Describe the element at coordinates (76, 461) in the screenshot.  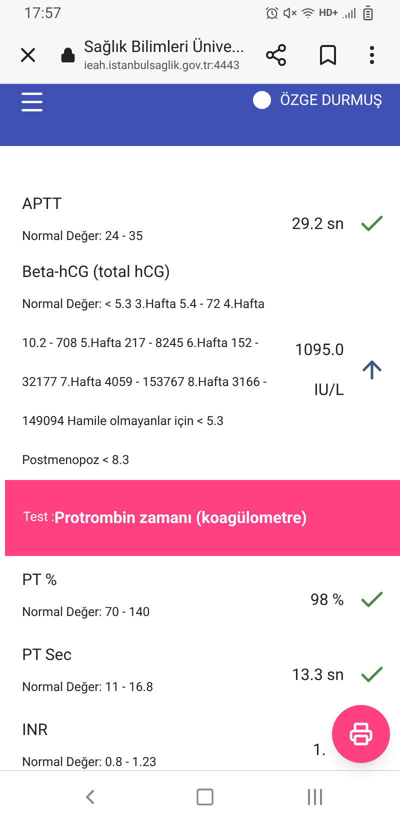
I see `normal-range: Postmenopoz < 8.3` at that location.